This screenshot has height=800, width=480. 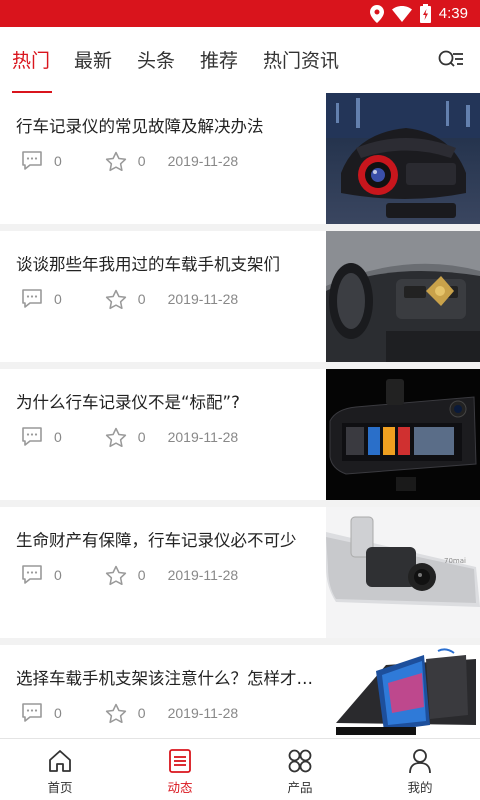 What do you see at coordinates (60, 761) in the screenshot?
I see `home-icon` at bounding box center [60, 761].